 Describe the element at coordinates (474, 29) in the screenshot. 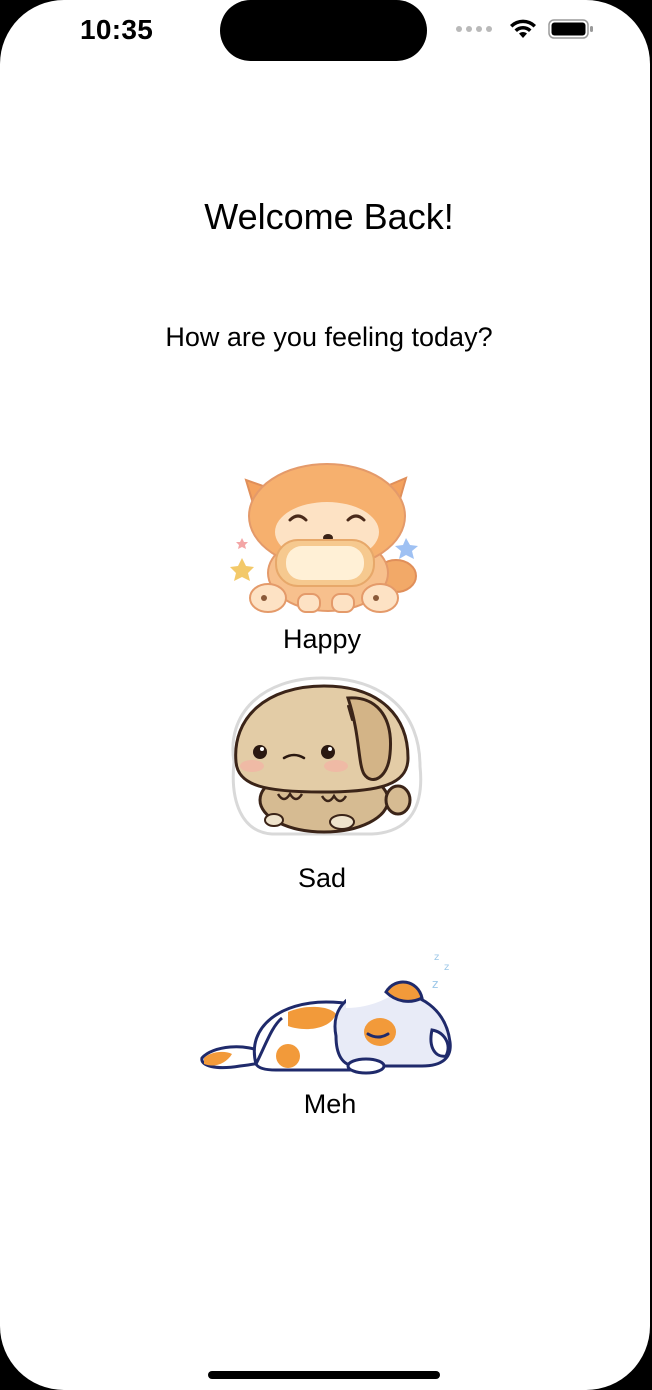

I see `cellular-dots-icon` at that location.